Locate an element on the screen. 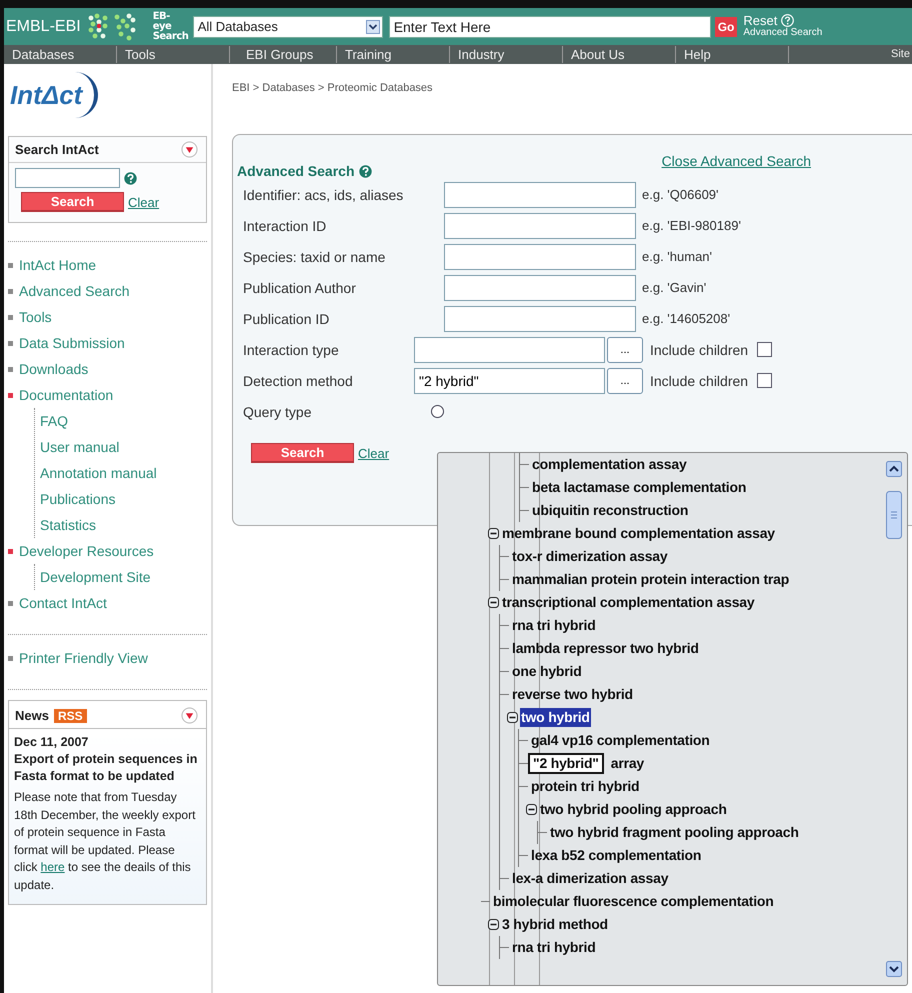 This screenshot has height=993, width=912. submenu-link: FAQ is located at coordinates (54, 421).